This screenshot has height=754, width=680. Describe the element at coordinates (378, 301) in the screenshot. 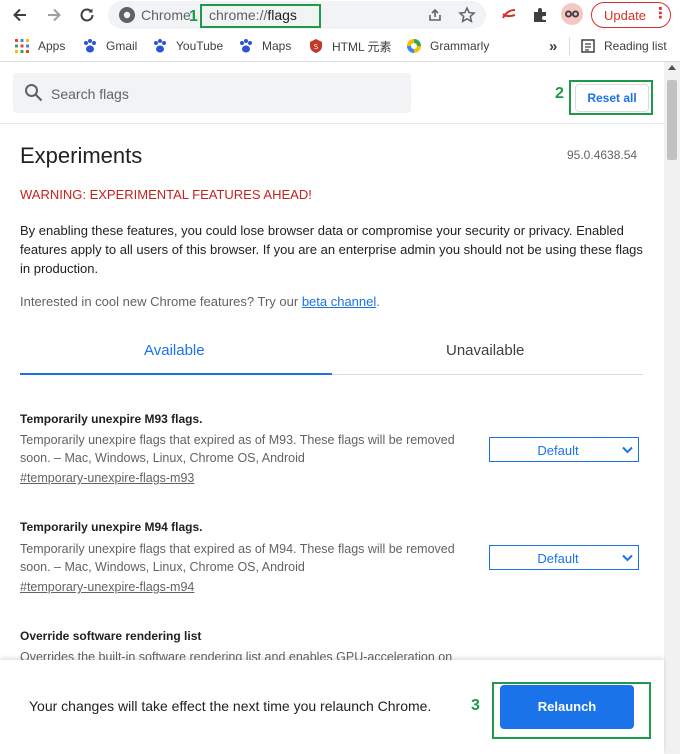

I see `interested-suffix: .` at that location.